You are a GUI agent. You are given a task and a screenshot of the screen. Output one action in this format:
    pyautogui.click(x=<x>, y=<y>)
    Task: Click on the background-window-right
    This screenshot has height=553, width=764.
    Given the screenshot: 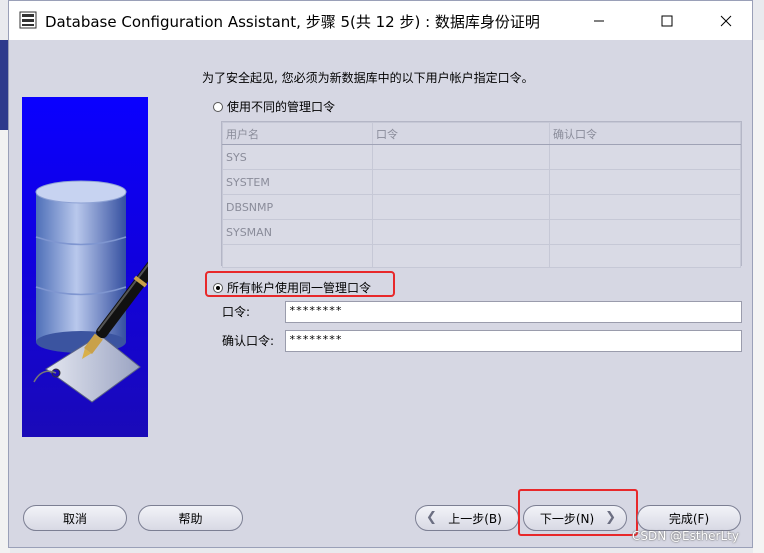 What is the action you would take?
    pyautogui.click(x=758, y=296)
    